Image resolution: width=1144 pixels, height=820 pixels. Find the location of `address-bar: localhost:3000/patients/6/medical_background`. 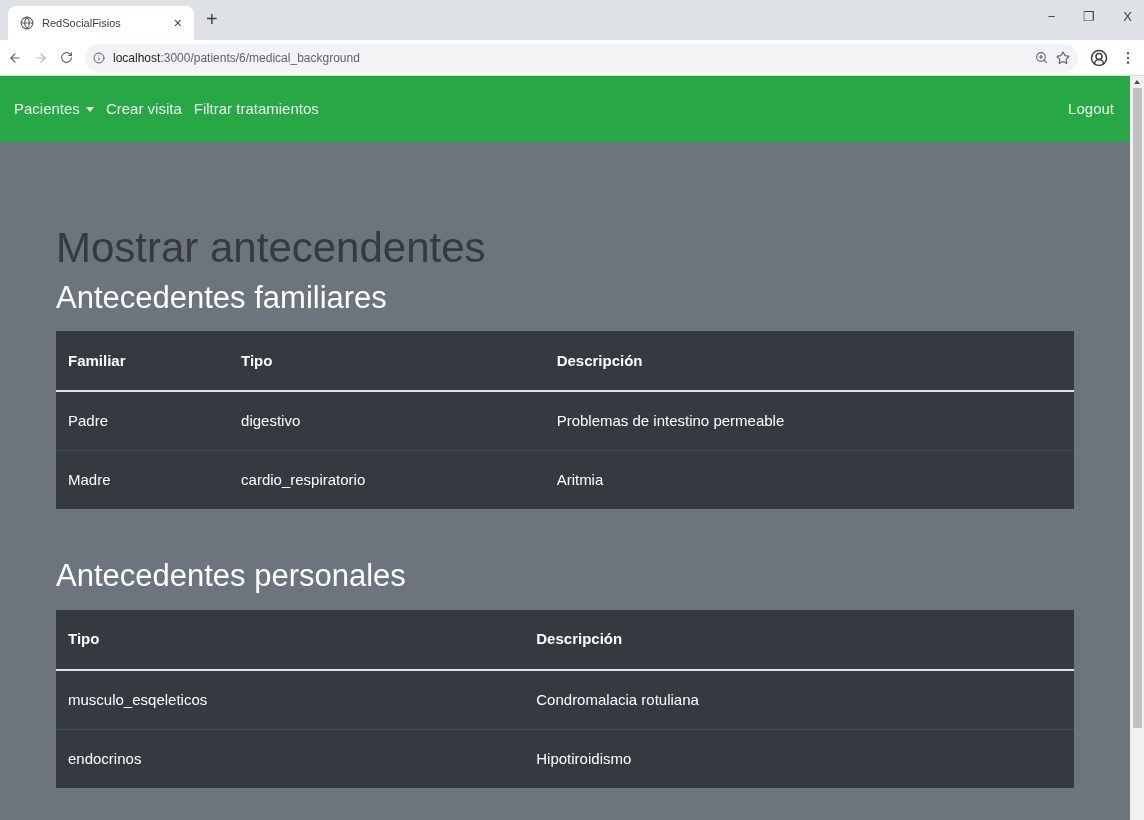

address-bar: localhost:3000/patients/6/medical_background is located at coordinates (581, 57).